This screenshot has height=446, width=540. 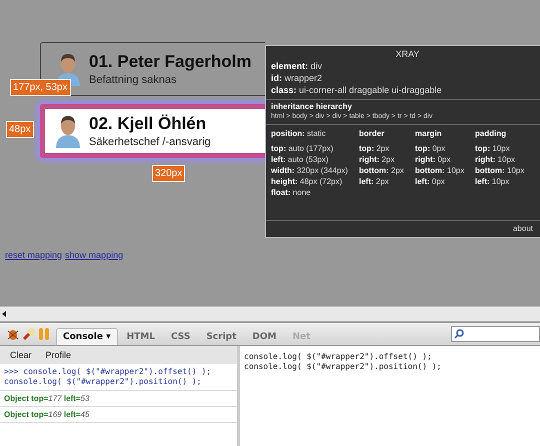 What do you see at coordinates (430, 181) in the screenshot?
I see `property-value: left: 0px` at bounding box center [430, 181].